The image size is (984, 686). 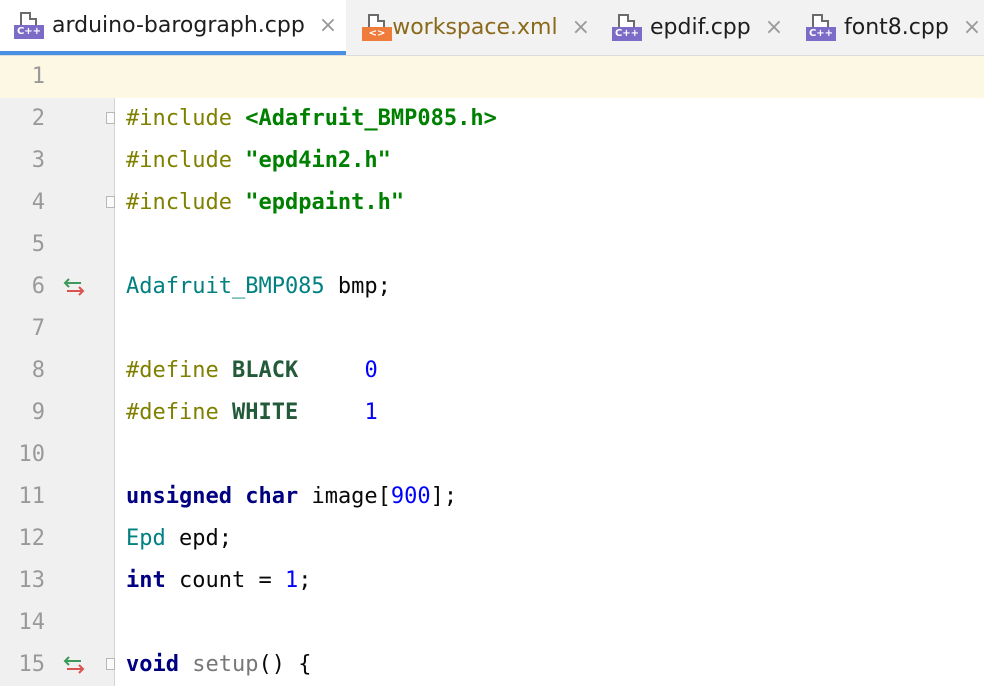 What do you see at coordinates (492, 497) in the screenshot?
I see `code-line: 11 unsigned char image[900];` at bounding box center [492, 497].